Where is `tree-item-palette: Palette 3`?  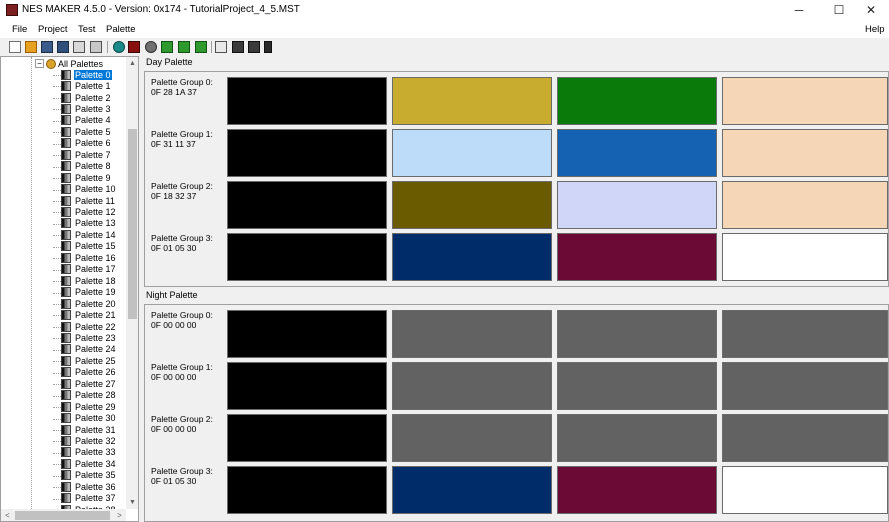 tree-item-palette: Palette 3 is located at coordinates (86, 109).